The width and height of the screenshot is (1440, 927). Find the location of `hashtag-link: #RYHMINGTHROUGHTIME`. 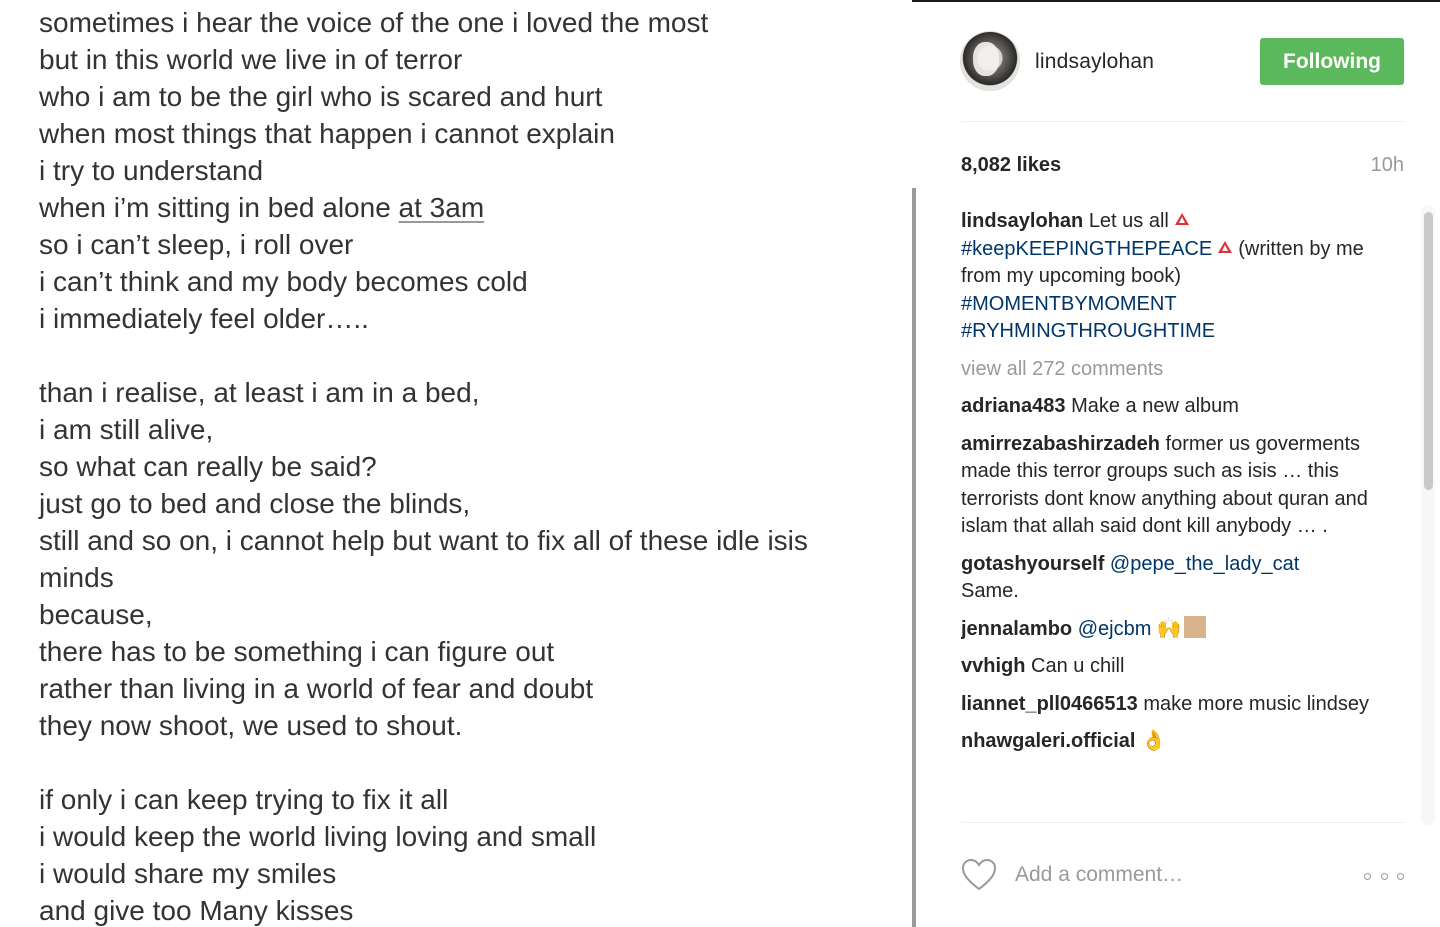

hashtag-link: #RYHMINGTHROUGHTIME is located at coordinates (1088, 331).